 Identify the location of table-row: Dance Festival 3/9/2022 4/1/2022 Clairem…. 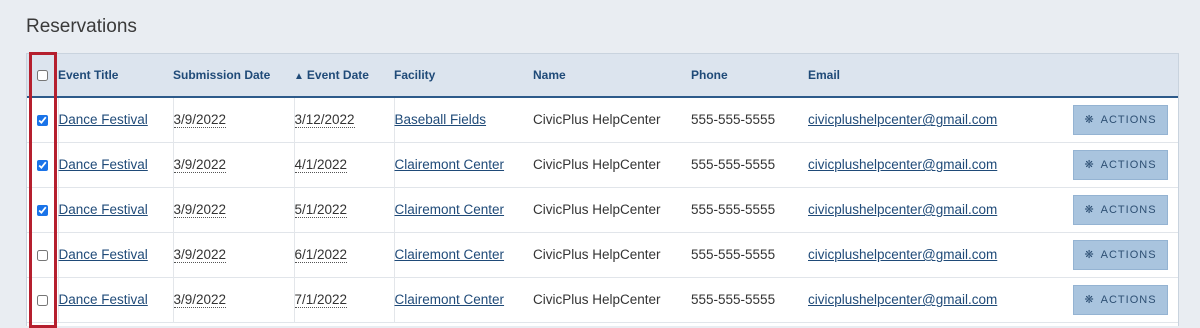
(602, 164).